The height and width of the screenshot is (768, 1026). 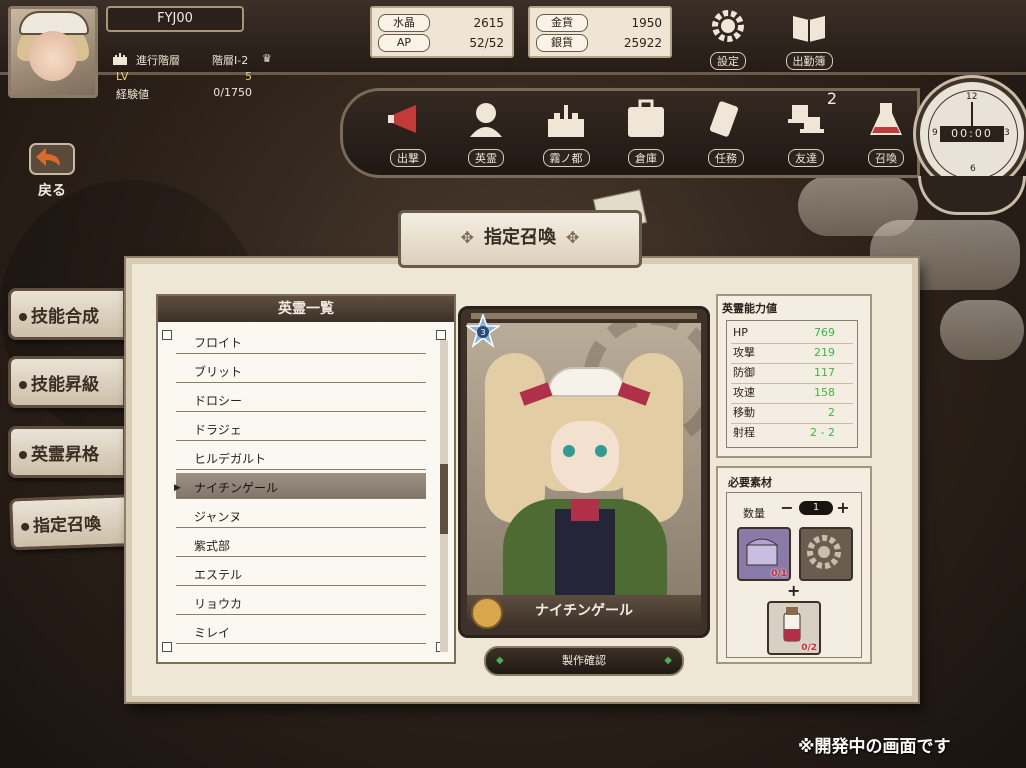 I want to click on exp-value: 0/1750, so click(x=232, y=92).